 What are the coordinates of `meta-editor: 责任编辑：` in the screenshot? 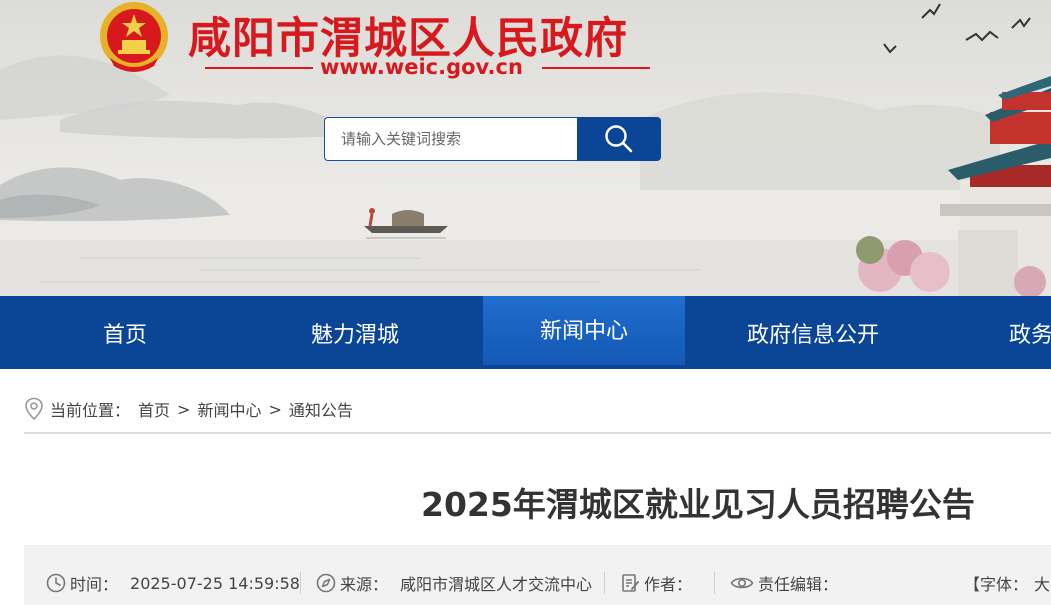 It's located at (784, 583).